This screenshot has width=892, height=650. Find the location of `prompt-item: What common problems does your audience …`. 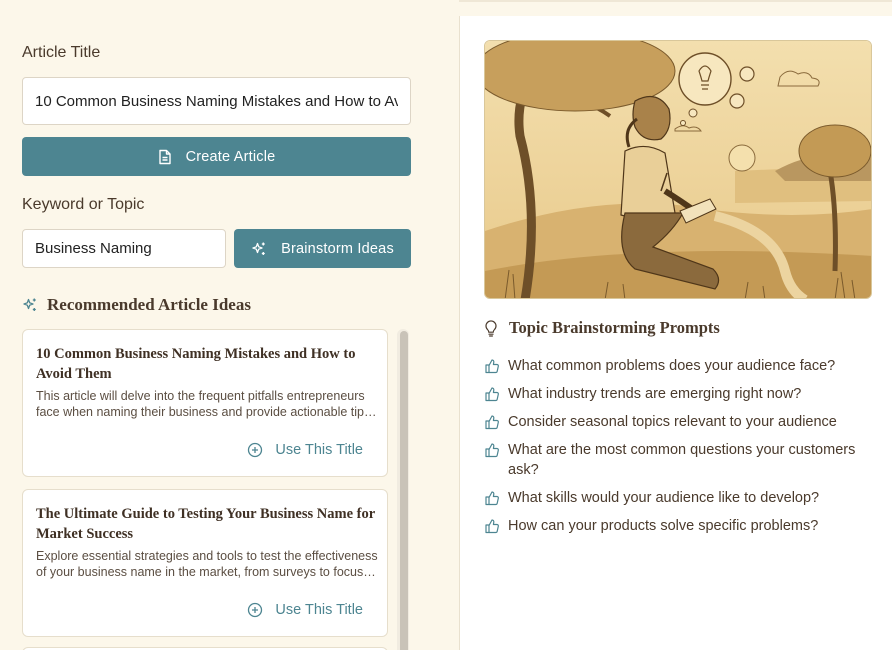

prompt-item: What common problems does your audience … is located at coordinates (680, 366).